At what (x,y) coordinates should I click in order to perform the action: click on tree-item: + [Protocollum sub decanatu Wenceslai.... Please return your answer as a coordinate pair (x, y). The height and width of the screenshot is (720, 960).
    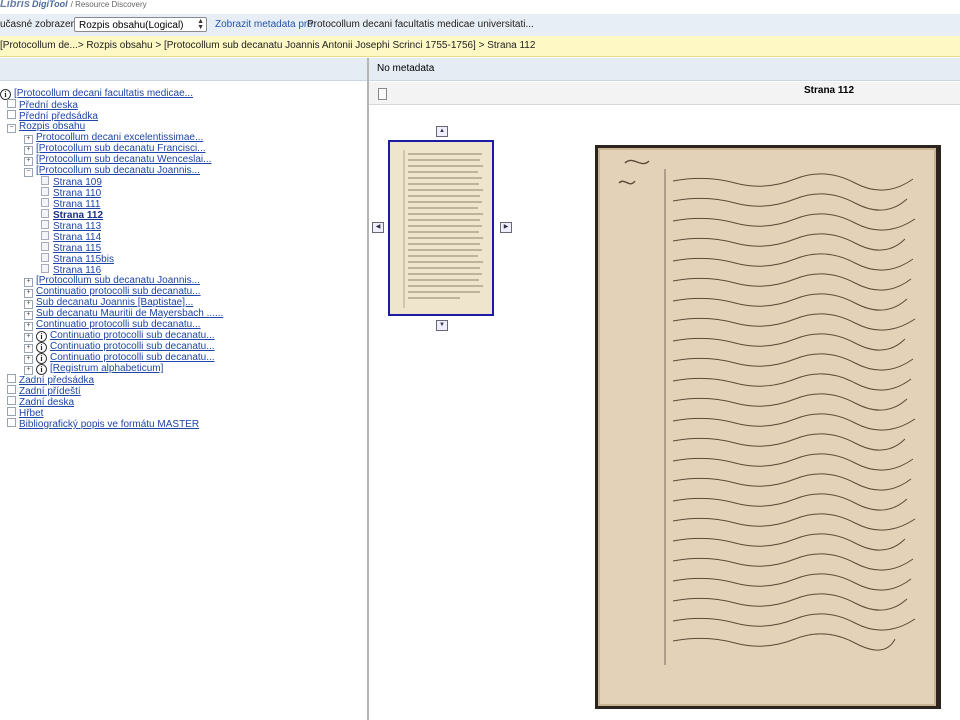
    Looking at the image, I should click on (117, 160).